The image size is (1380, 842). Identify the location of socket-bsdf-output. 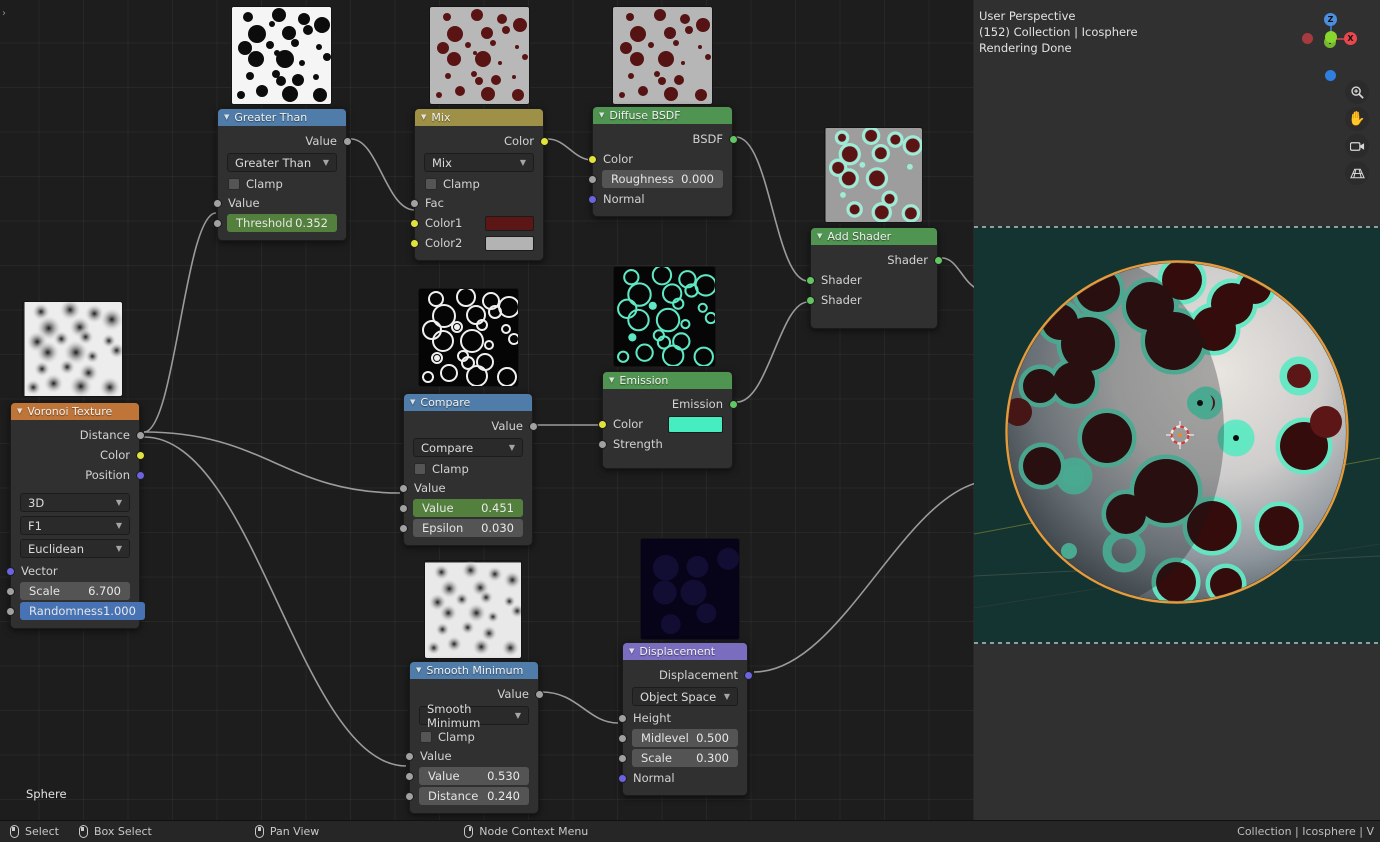
(733, 139).